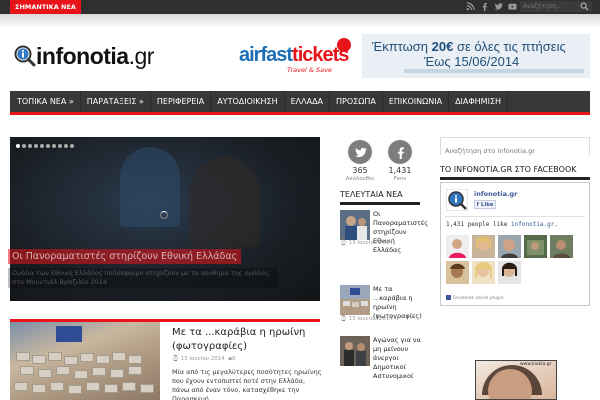 The width and height of the screenshot is (600, 400). Describe the element at coordinates (300, 21) in the screenshot. I see `header-gradient` at that location.